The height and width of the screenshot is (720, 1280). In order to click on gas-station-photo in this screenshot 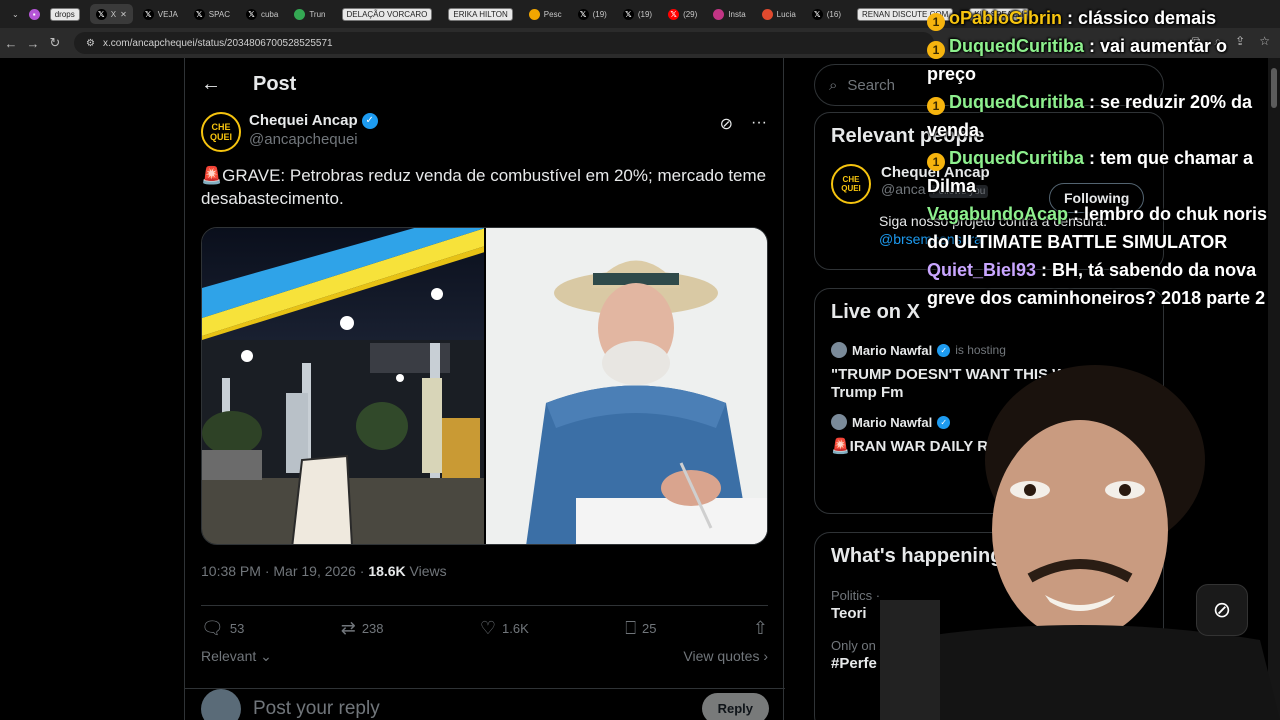, I will do `click(343, 386)`.